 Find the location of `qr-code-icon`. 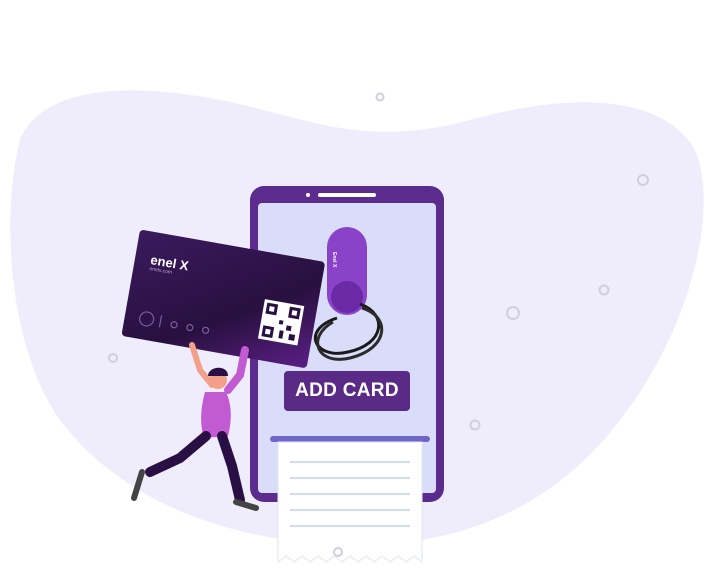

qr-code-icon is located at coordinates (281, 322).